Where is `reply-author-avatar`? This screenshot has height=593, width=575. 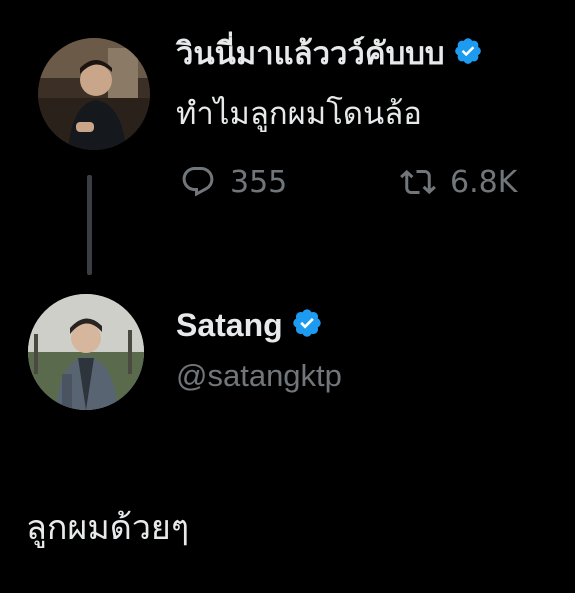
reply-author-avatar is located at coordinates (86, 352).